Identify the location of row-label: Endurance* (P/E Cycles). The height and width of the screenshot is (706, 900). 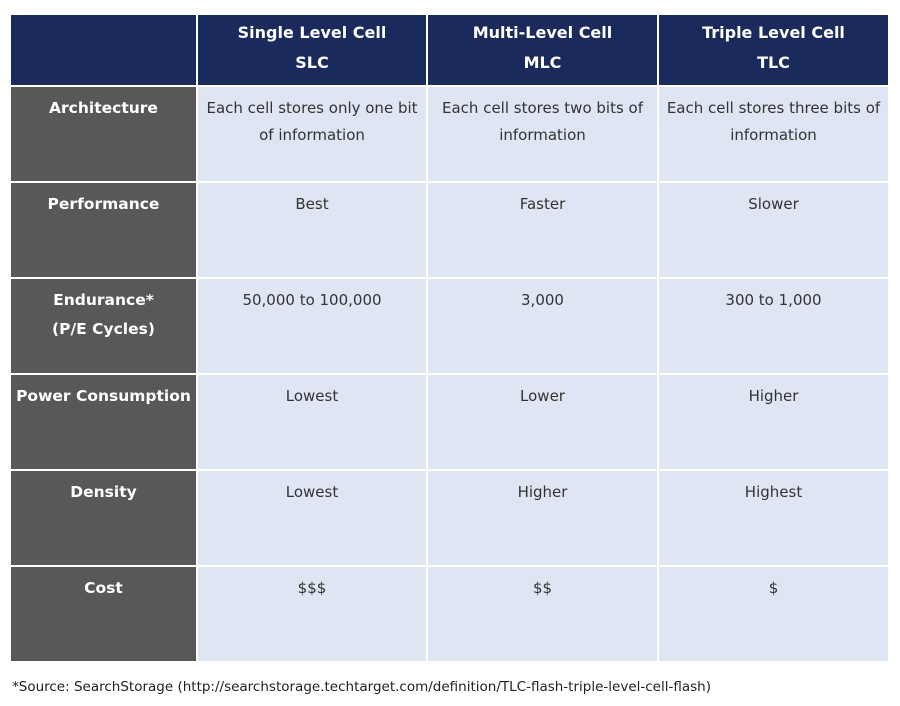
(103, 326).